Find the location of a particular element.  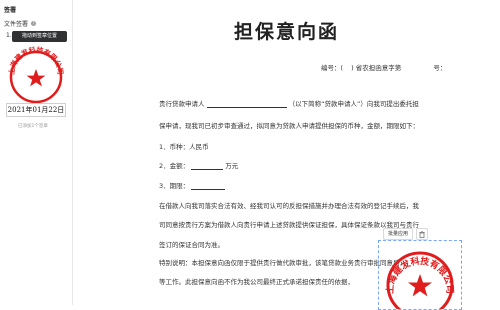

help-icon: ? is located at coordinates (34, 23).